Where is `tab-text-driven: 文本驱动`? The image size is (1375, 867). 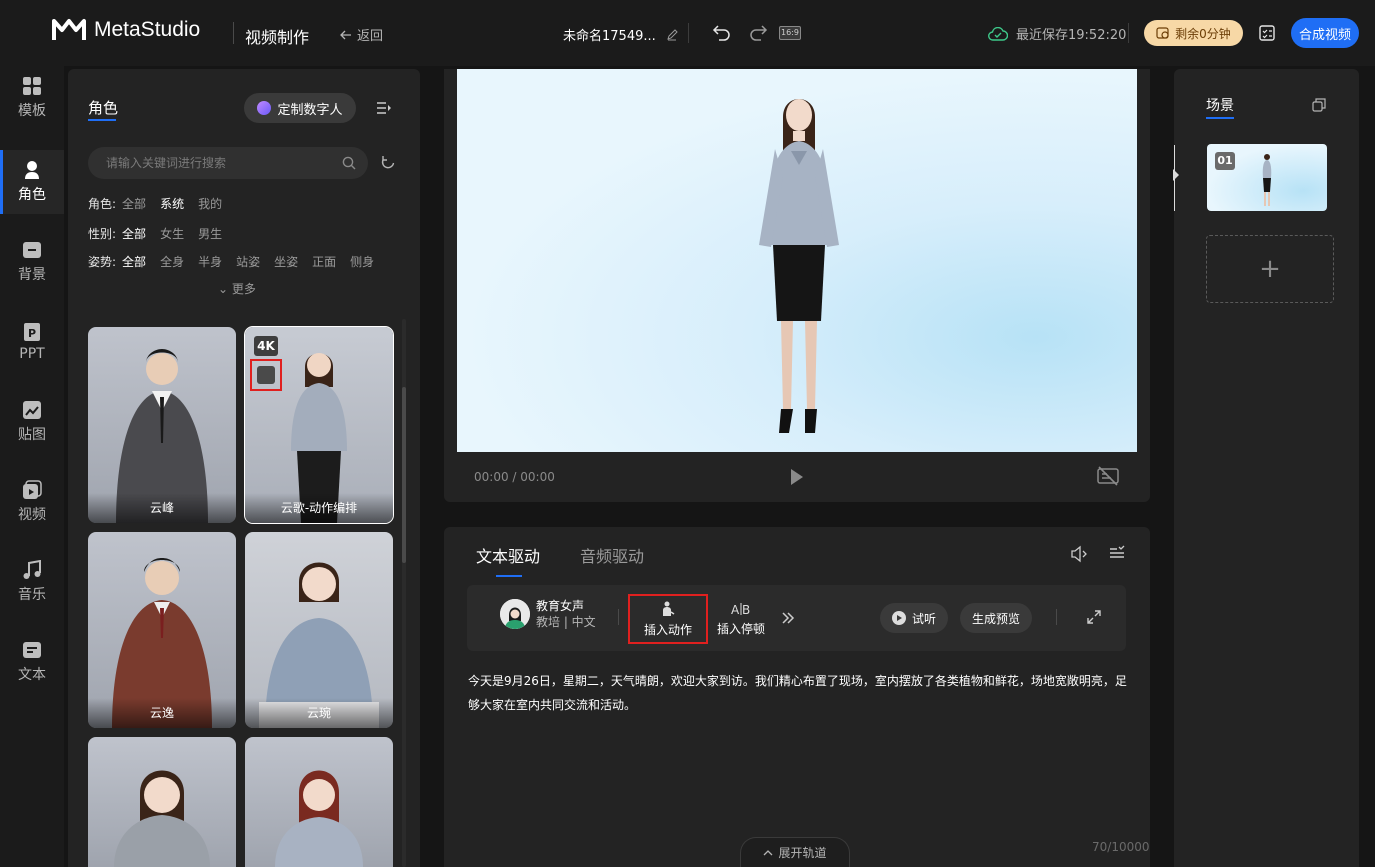
tab-text-driven: 文本驱动 is located at coordinates (508, 555).